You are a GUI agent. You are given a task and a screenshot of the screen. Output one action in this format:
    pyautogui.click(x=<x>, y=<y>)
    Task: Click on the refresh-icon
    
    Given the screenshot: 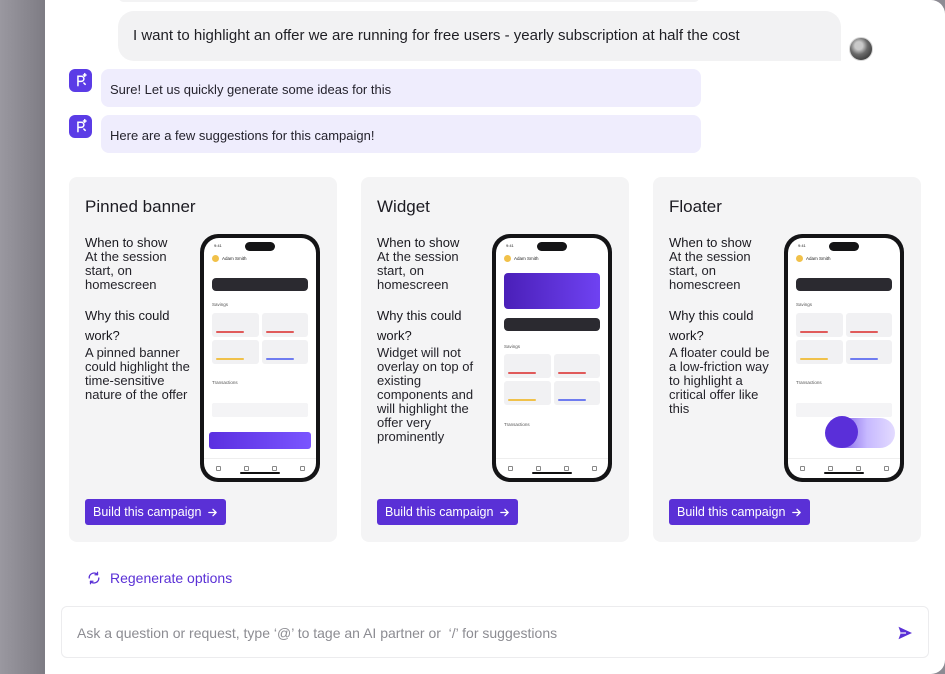 What is the action you would take?
    pyautogui.click(x=94, y=578)
    